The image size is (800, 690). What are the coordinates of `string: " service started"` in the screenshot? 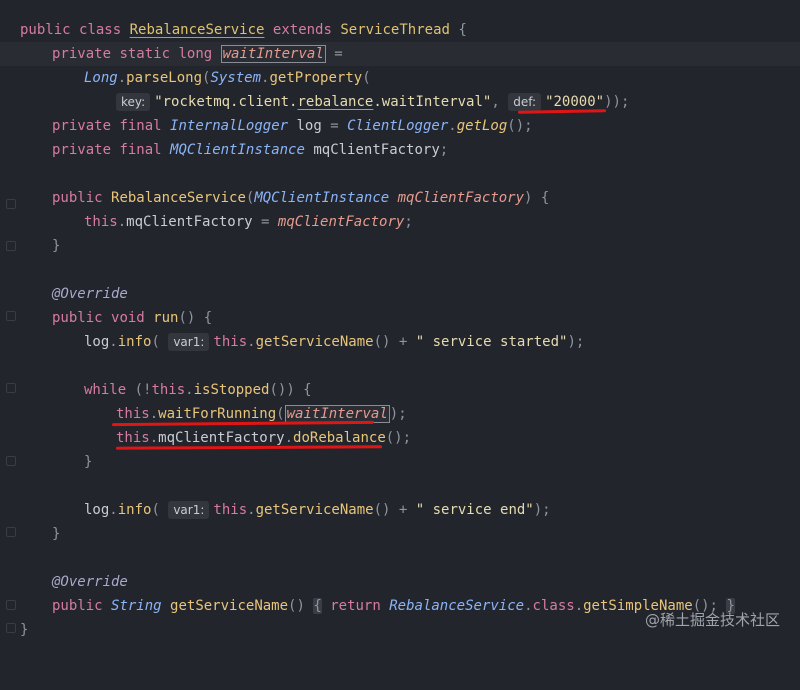 It's located at (491, 342).